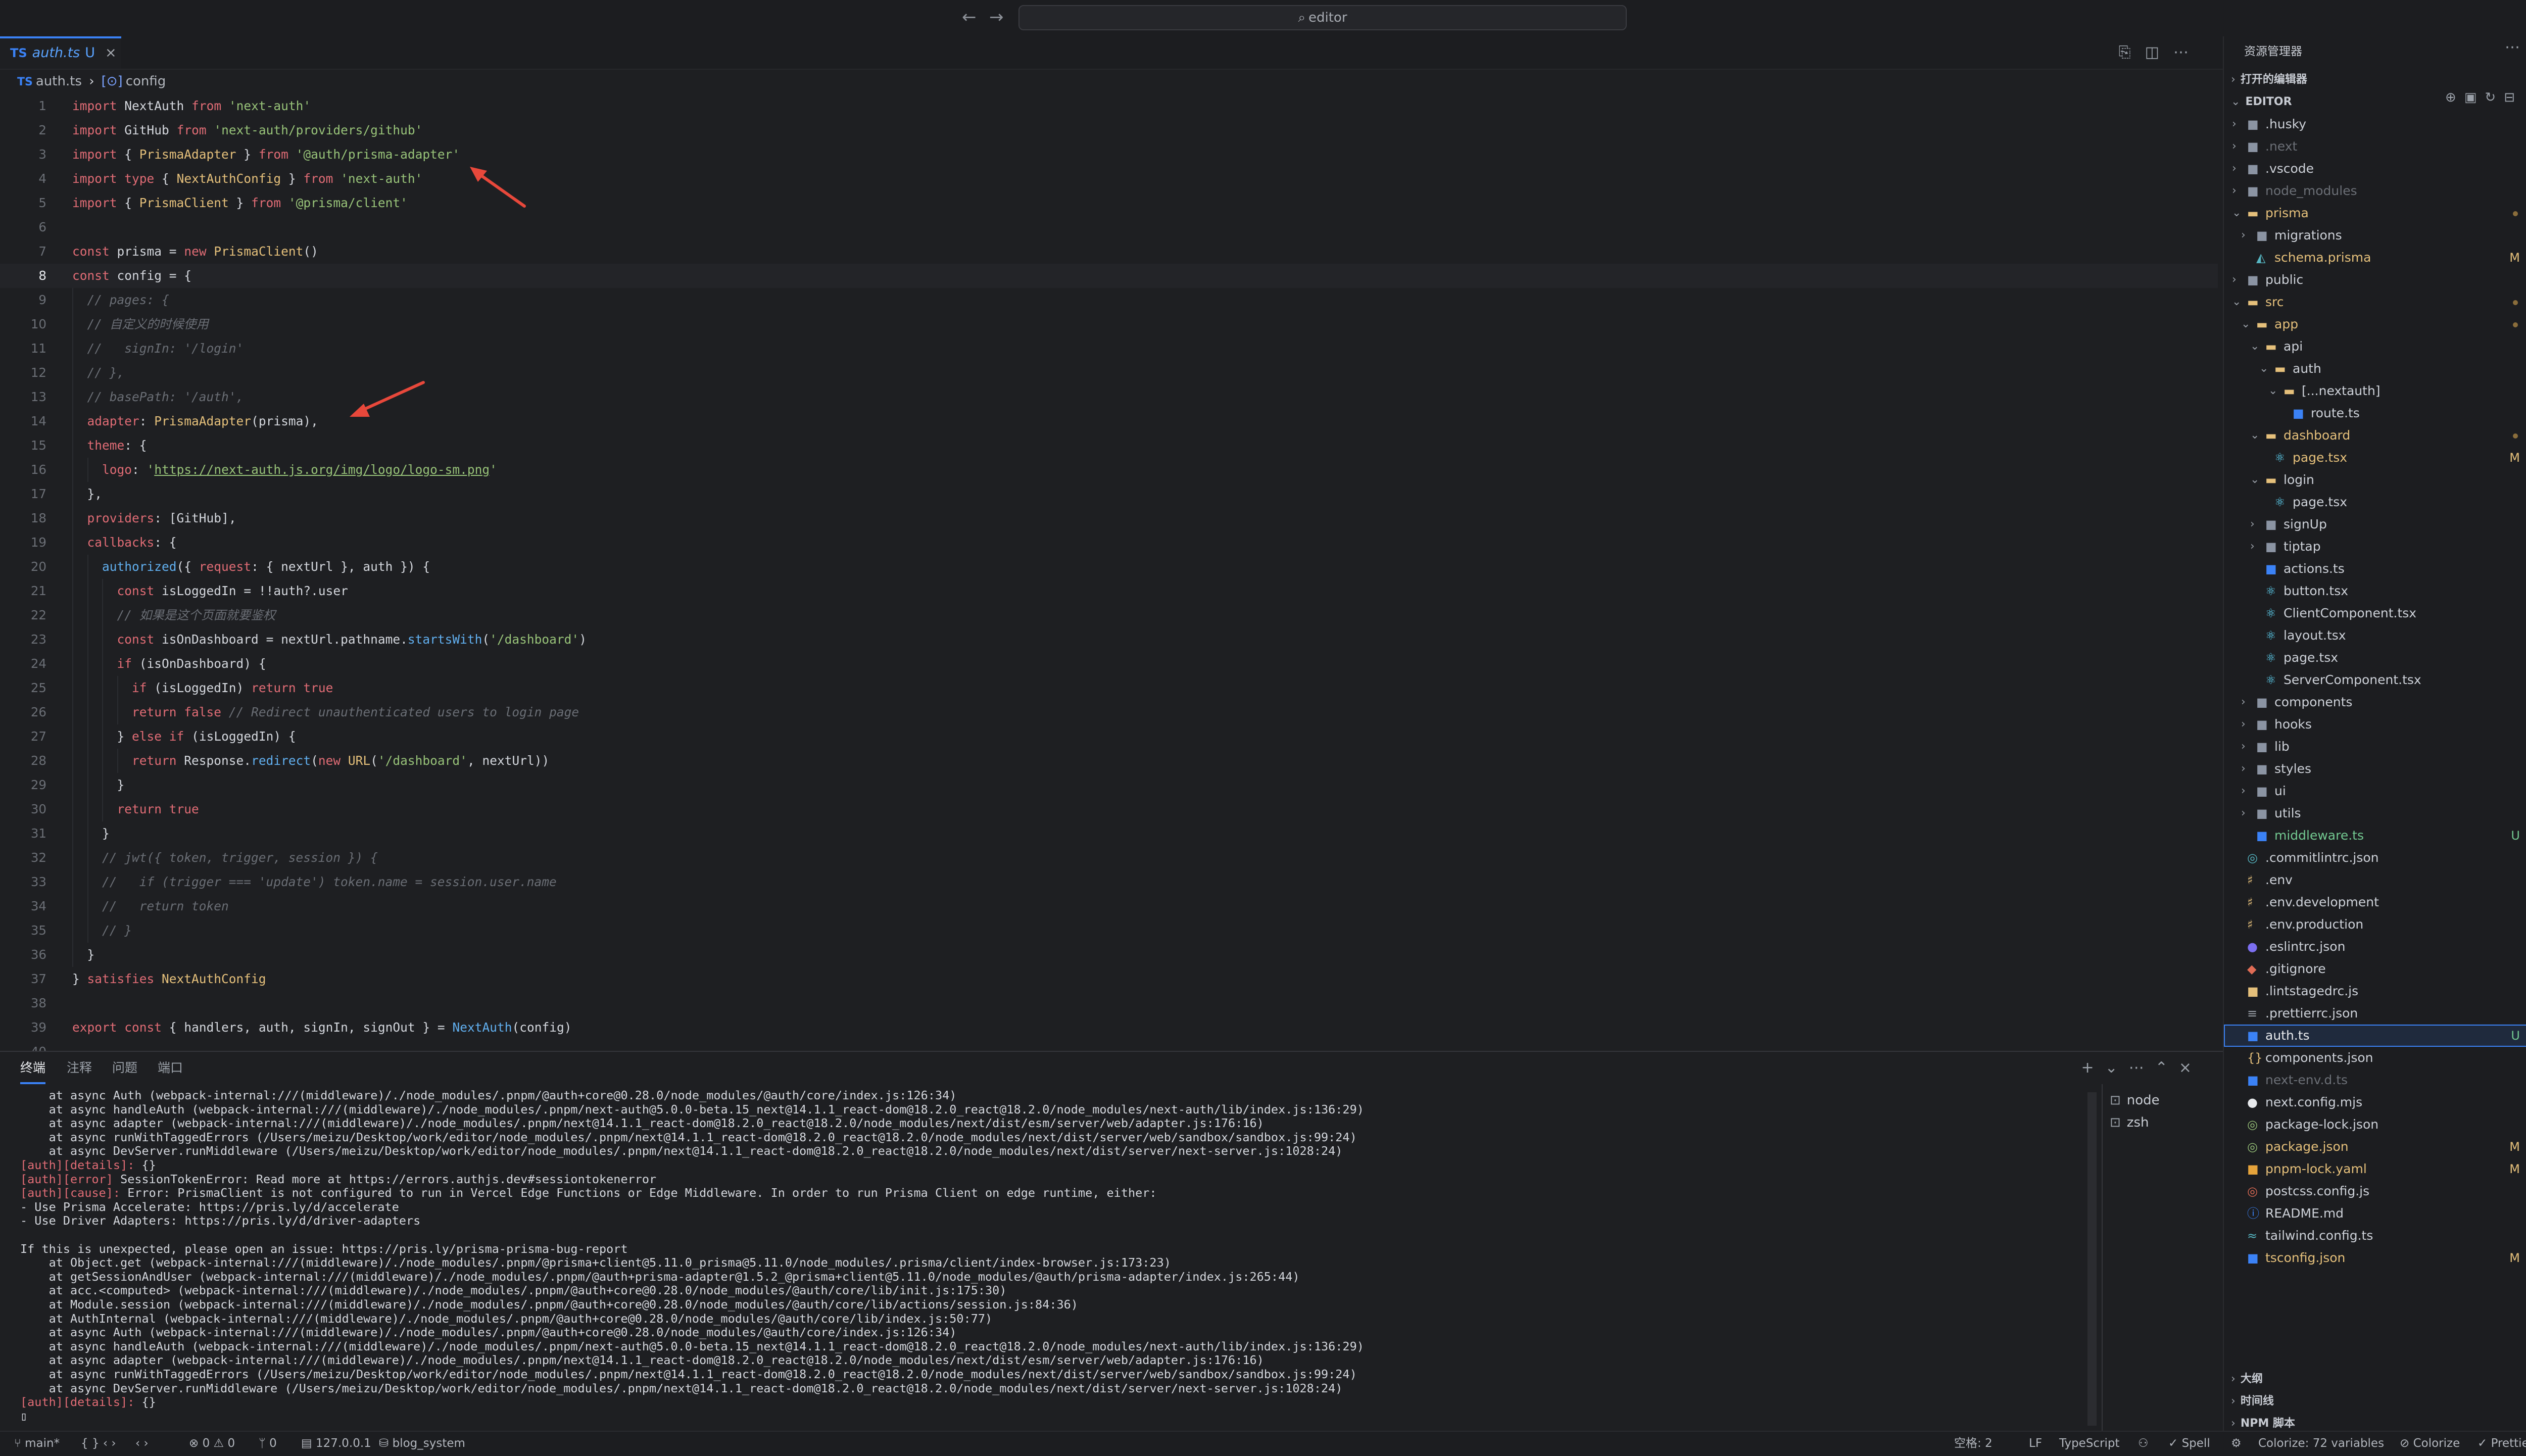 The height and width of the screenshot is (1456, 2526). Describe the element at coordinates (2375, 169) in the screenshot. I see `tree-folder: › ■ .vscode` at that location.